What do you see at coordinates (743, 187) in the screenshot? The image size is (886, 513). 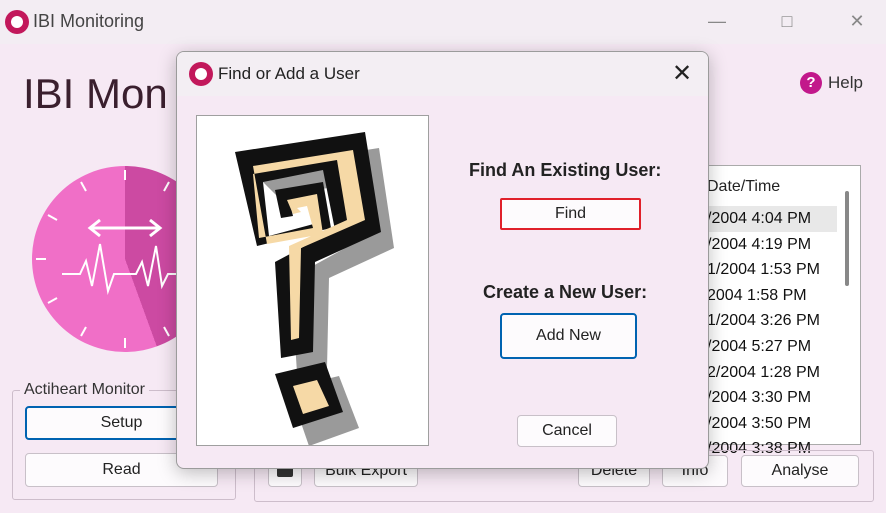 I see `column-header-datetime: Date/Time` at bounding box center [743, 187].